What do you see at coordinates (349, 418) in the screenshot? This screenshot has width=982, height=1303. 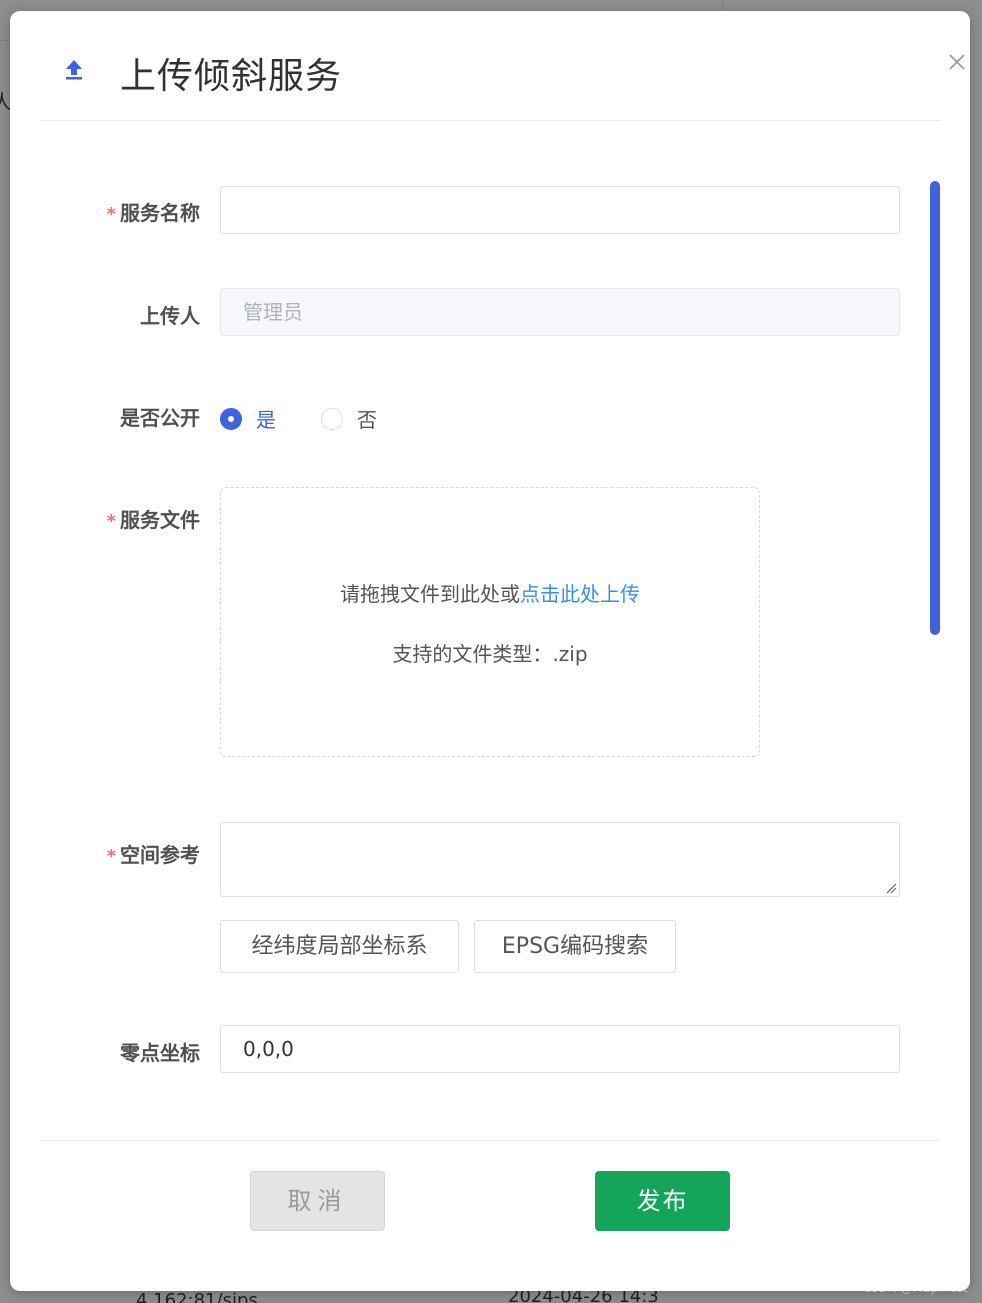 I see `public-radio-no: 否` at bounding box center [349, 418].